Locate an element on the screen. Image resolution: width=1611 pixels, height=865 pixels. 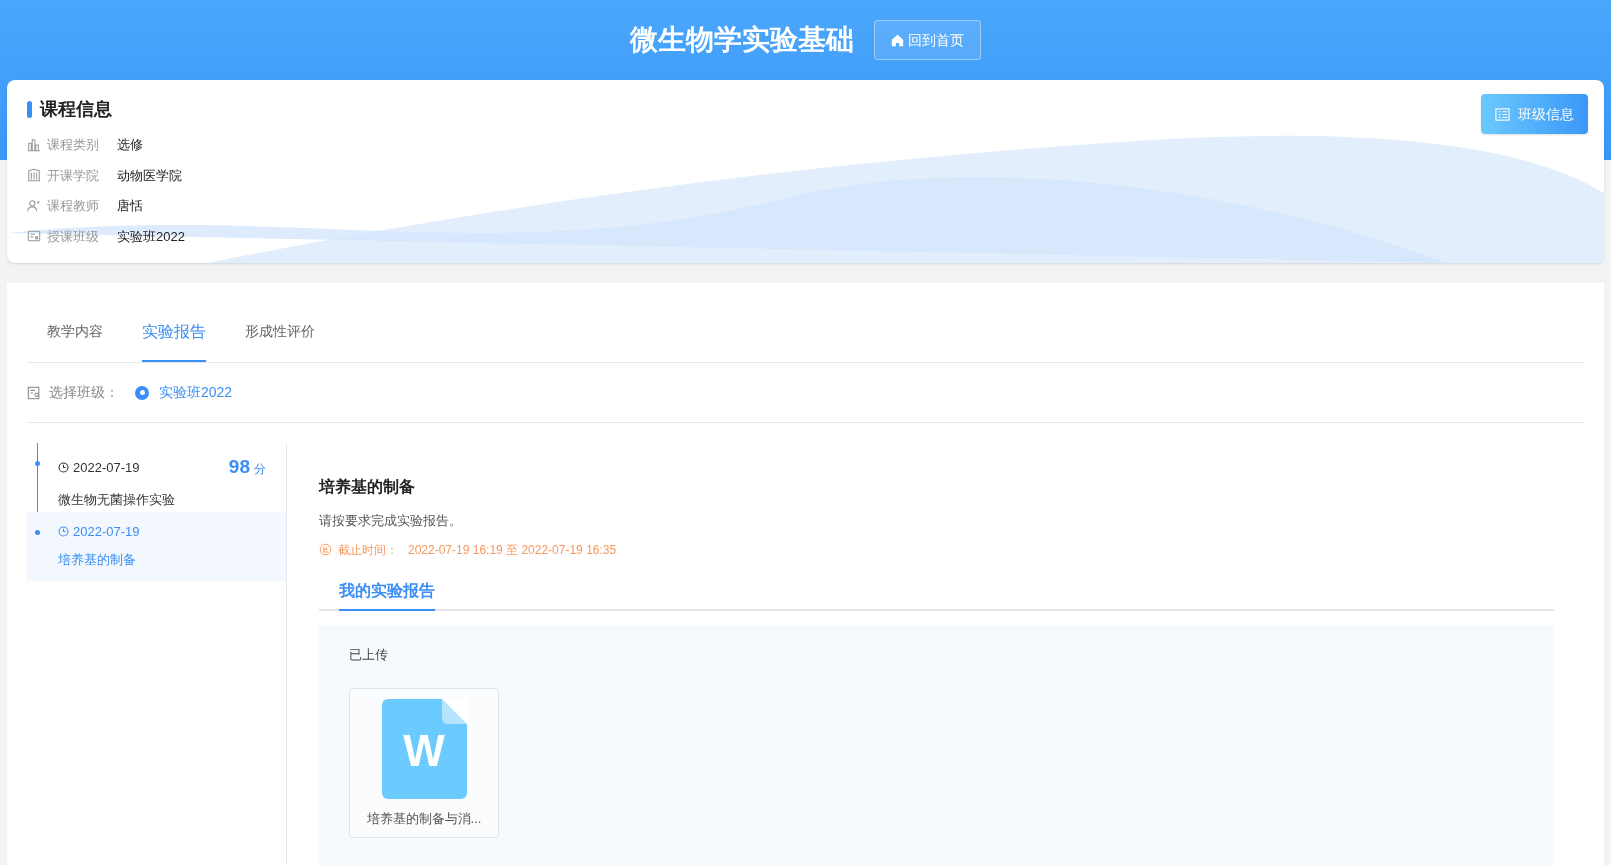
field-label: 课程教师 is located at coordinates (73, 206).